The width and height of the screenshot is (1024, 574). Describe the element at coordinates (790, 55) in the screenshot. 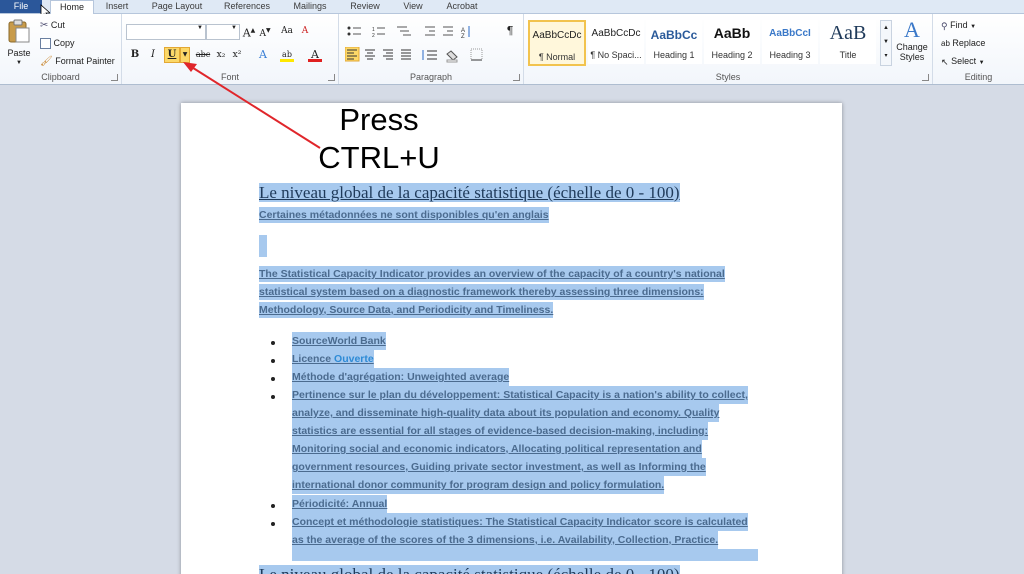

I see `style-heading-3-label: Heading 3` at that location.